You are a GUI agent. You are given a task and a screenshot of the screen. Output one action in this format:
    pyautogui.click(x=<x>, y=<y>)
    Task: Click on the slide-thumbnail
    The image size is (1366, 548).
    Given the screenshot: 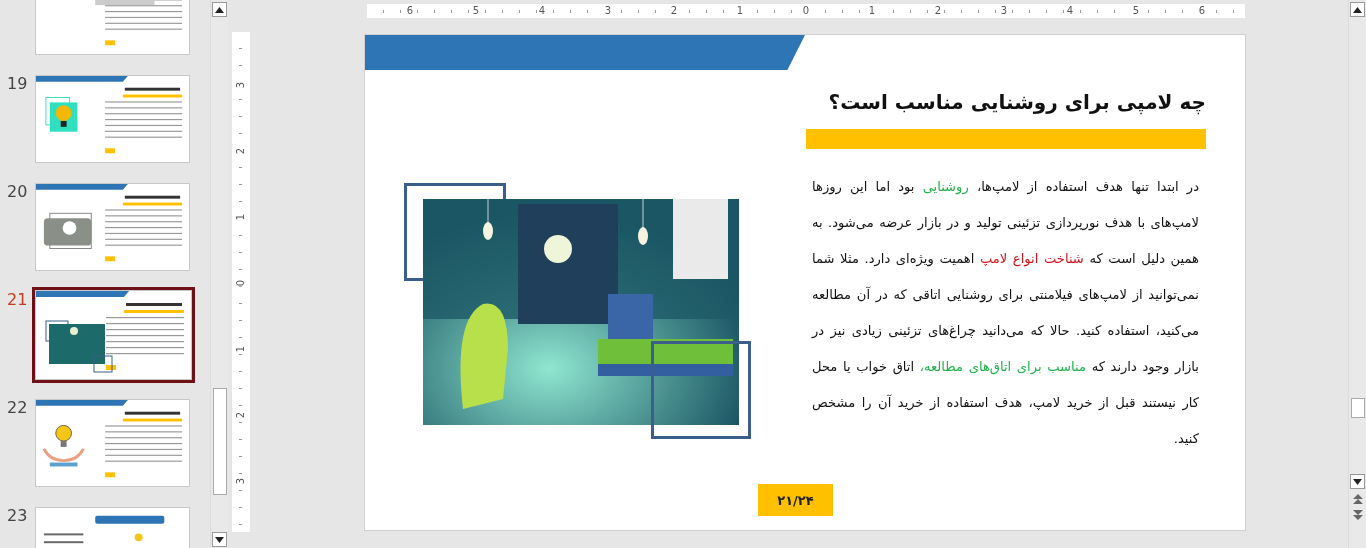 What is the action you would take?
    pyautogui.click(x=113, y=335)
    